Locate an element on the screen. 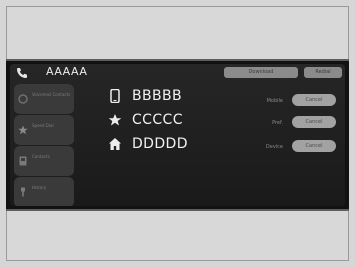 The width and height of the screenshot is (355, 267). voicemail-icon is located at coordinates (23, 99).